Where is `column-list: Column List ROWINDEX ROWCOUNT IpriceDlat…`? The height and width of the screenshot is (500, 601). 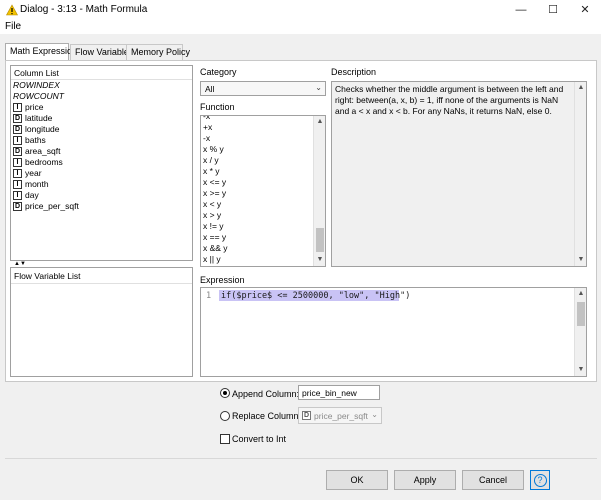 column-list: Column List ROWINDEX ROWCOUNT IpriceDlat… is located at coordinates (101, 163).